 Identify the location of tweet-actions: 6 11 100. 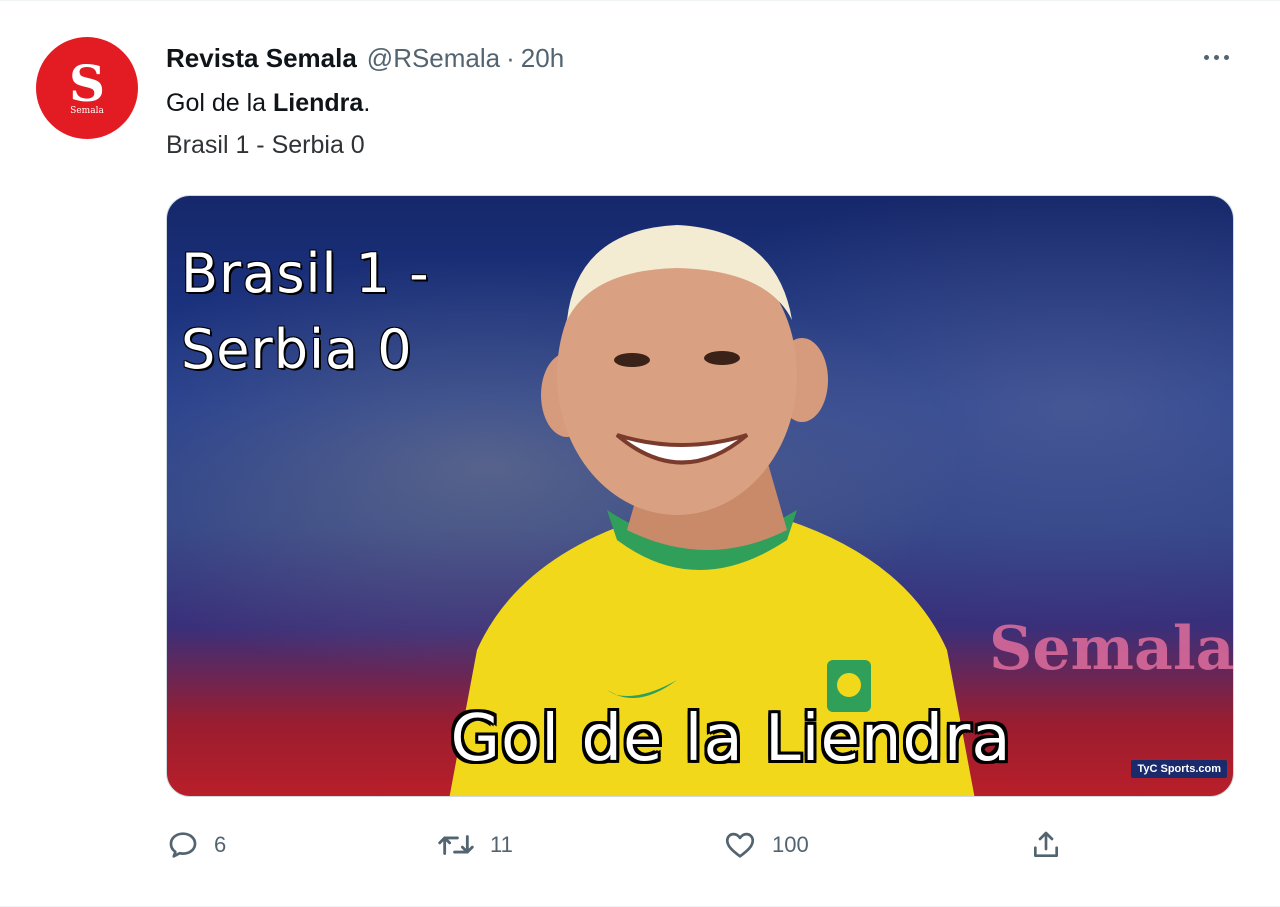
(700, 845).